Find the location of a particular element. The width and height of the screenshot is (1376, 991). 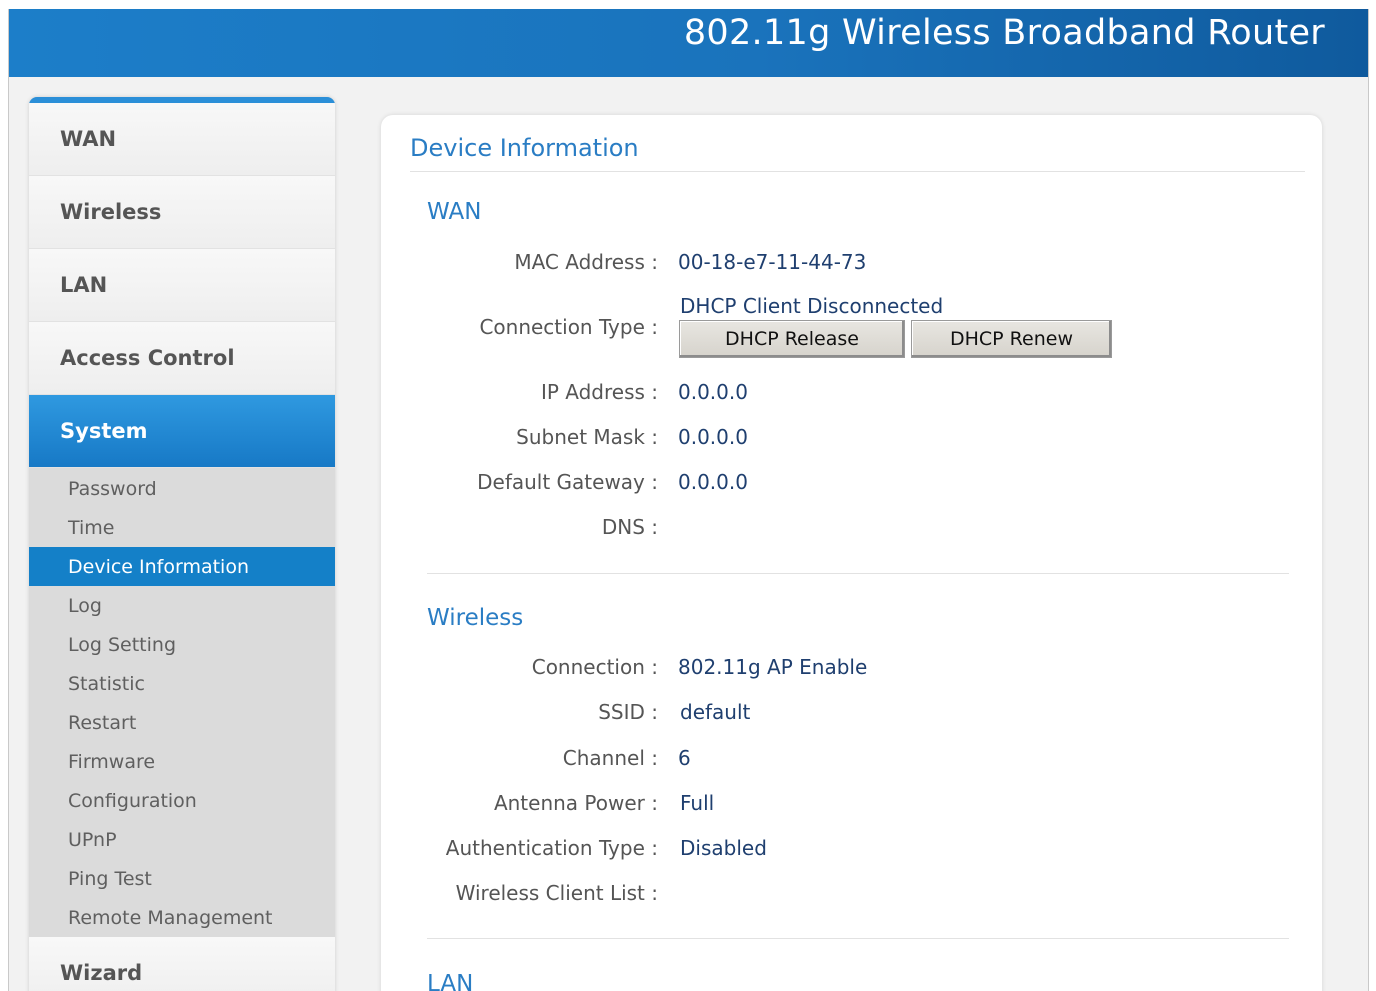

submenu-item-device-information: Device Information is located at coordinates (182, 566).